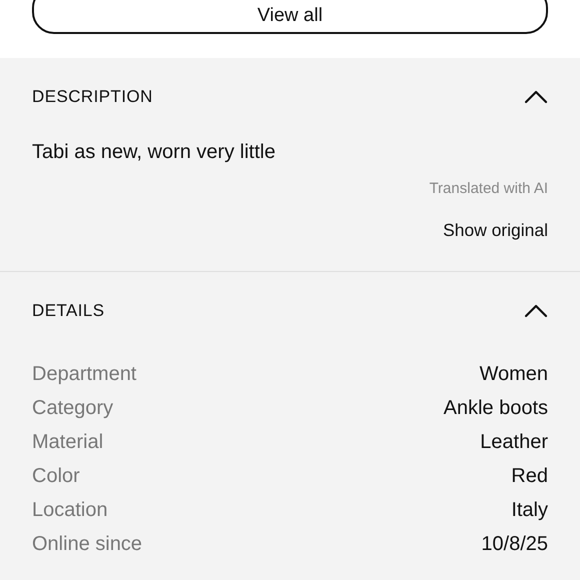 This screenshot has height=580, width=580. Describe the element at coordinates (92, 97) in the screenshot. I see `section-title: DESCRIPTION` at that location.